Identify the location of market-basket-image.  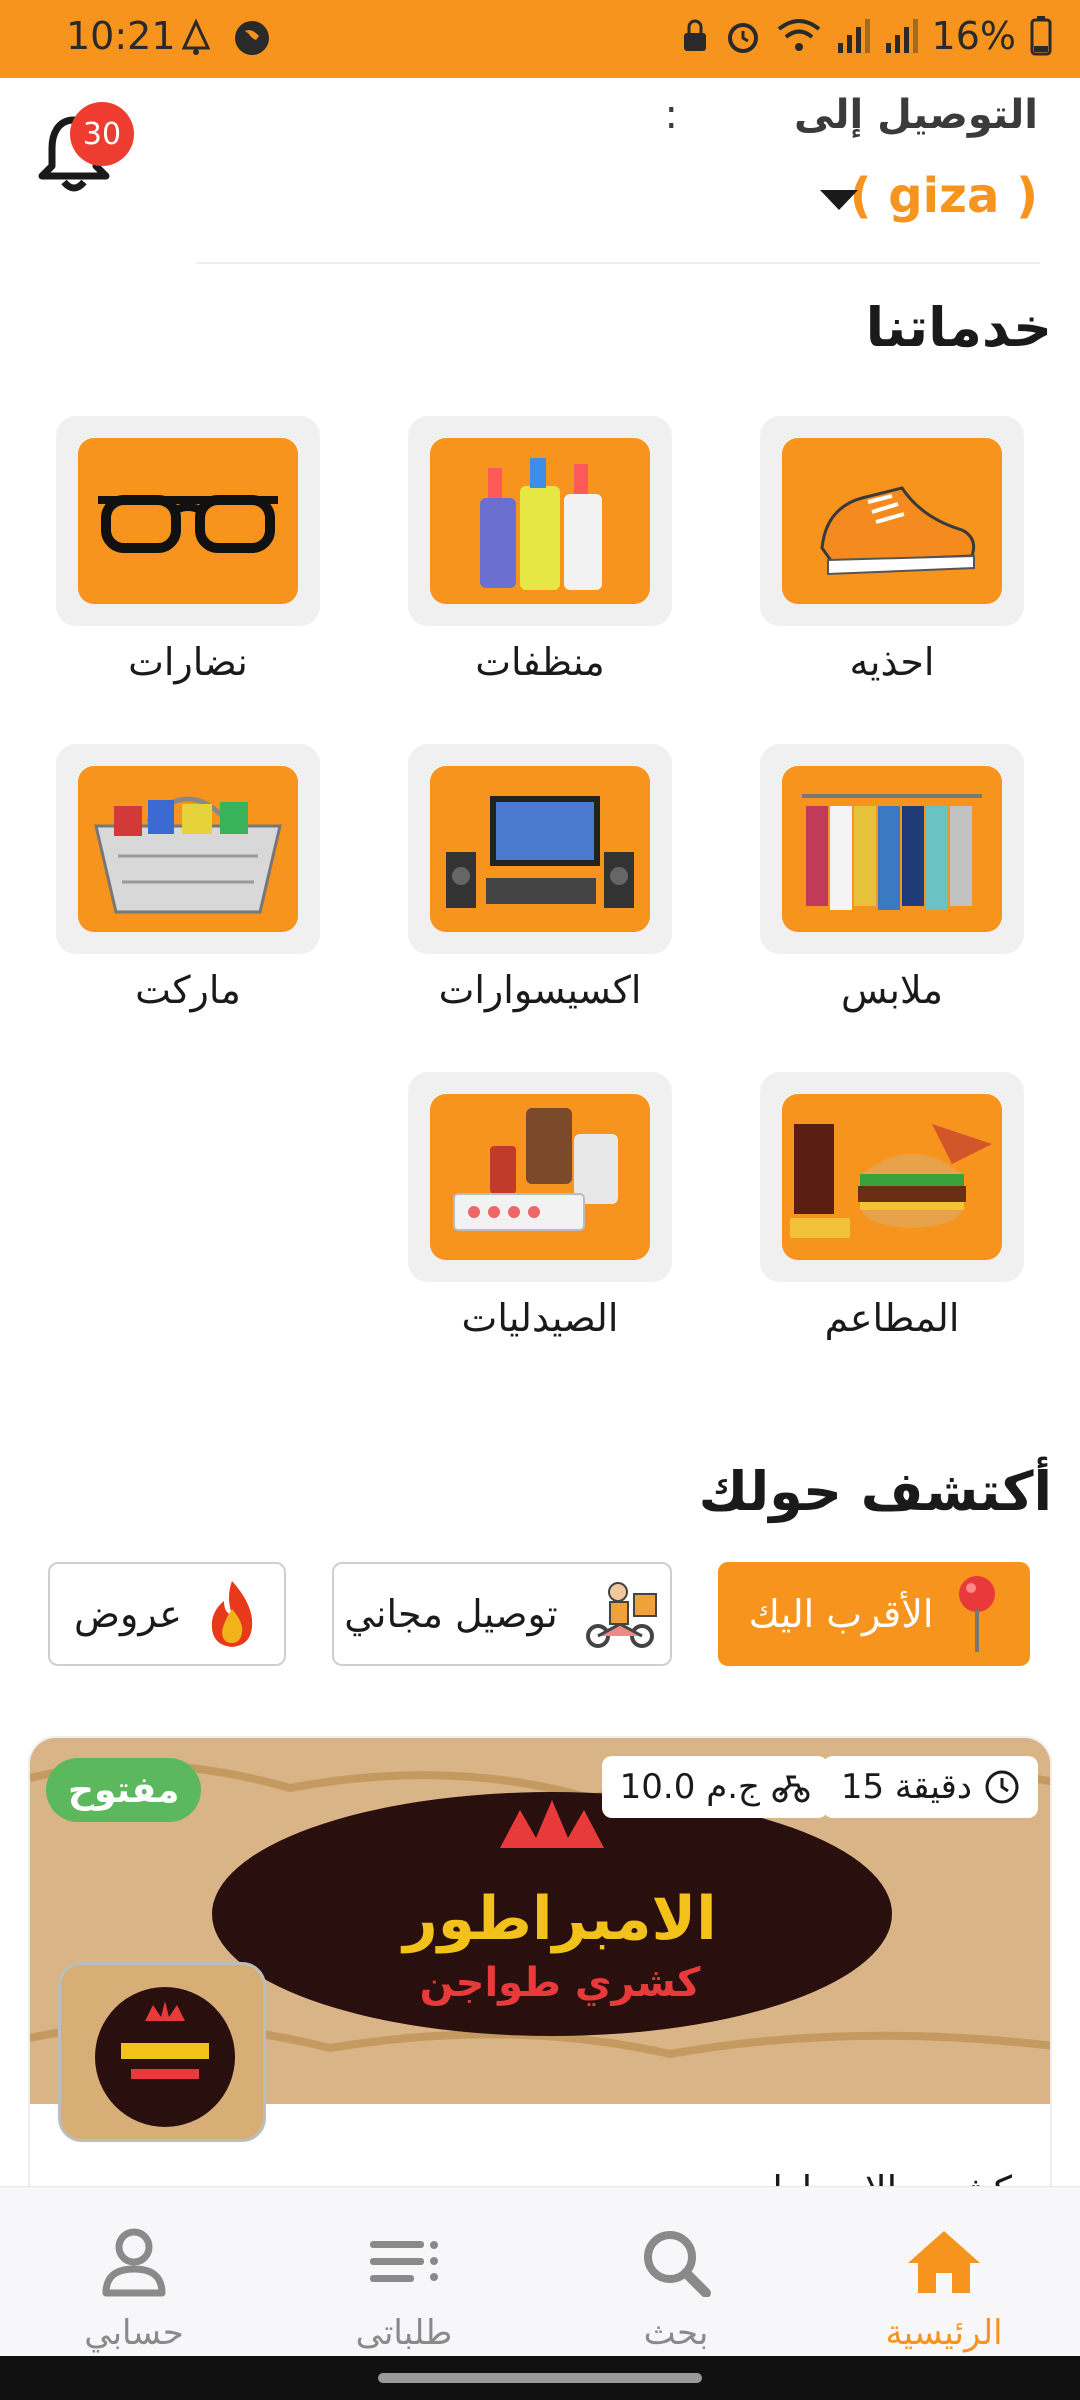
(188, 849).